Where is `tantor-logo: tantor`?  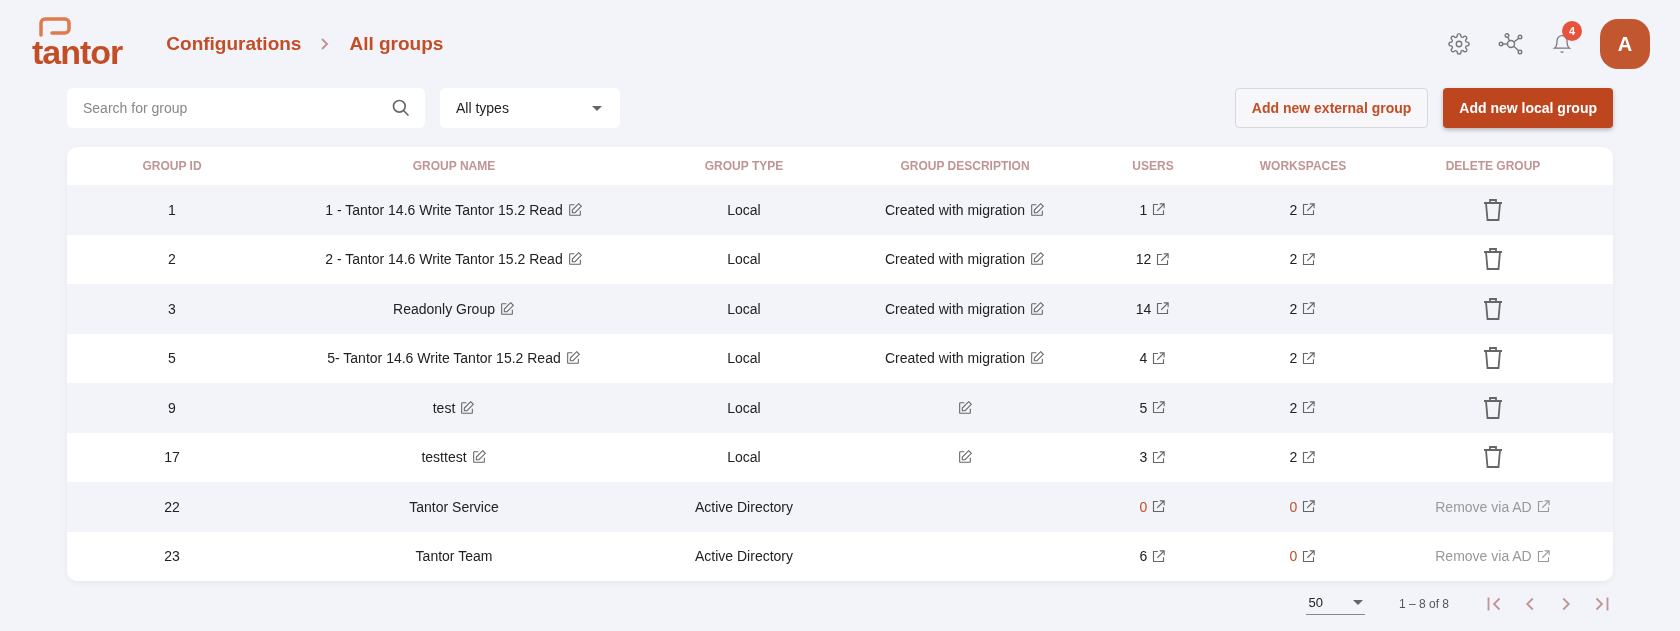
tantor-logo: tantor is located at coordinates (77, 44).